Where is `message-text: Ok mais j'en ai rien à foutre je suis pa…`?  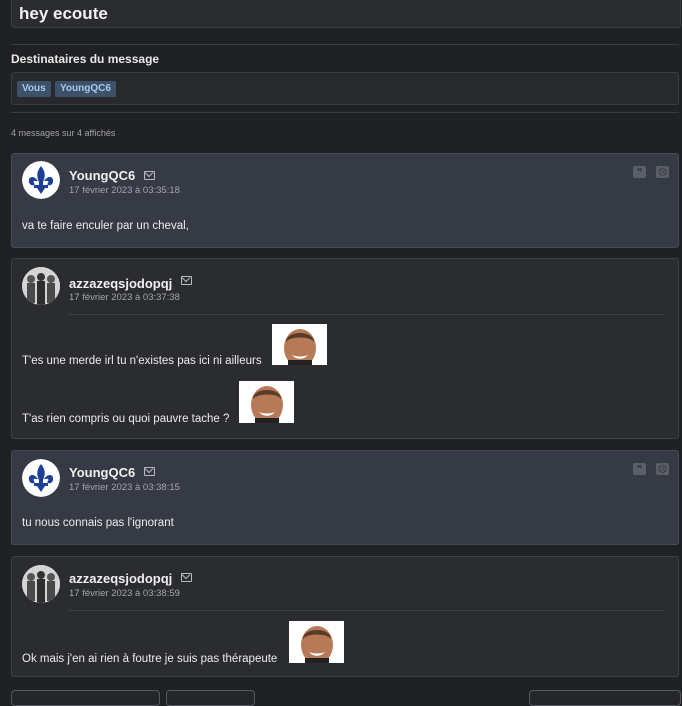
message-text: Ok mais j'en ai rien à foutre je suis pa… is located at coordinates (150, 659).